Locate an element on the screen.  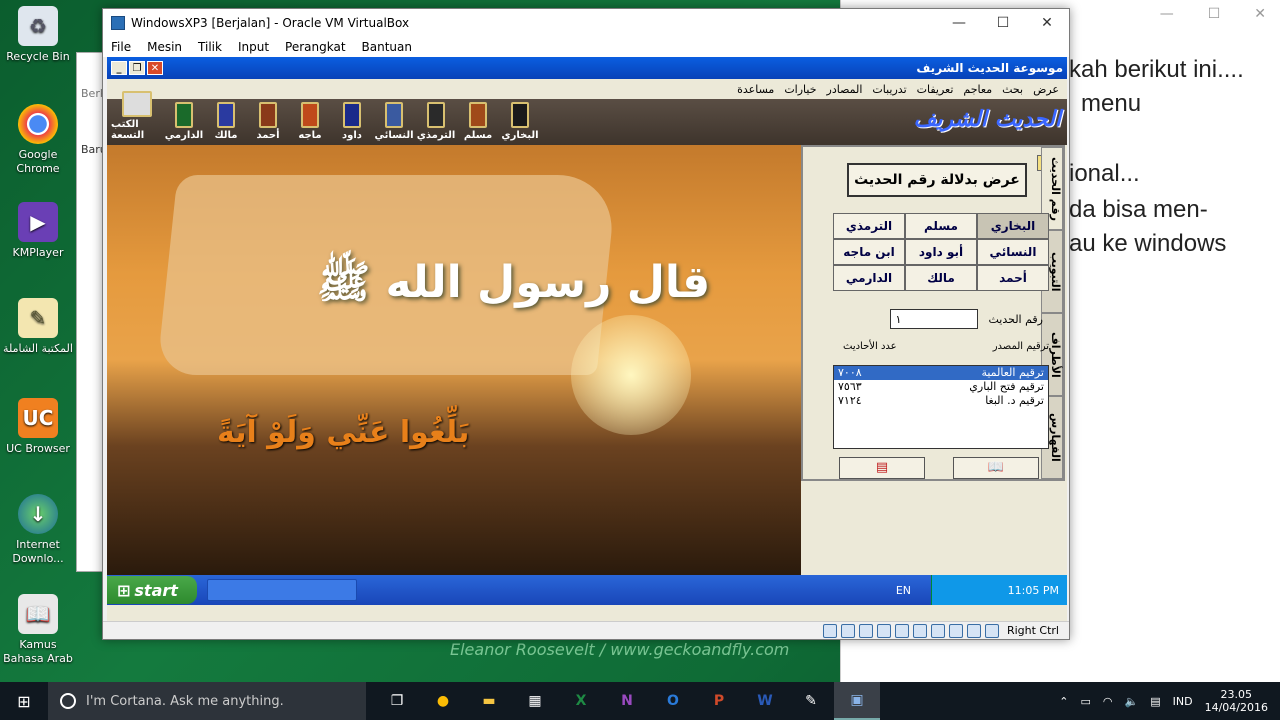
app-menu-item: تعريفات is located at coordinates (935, 89).